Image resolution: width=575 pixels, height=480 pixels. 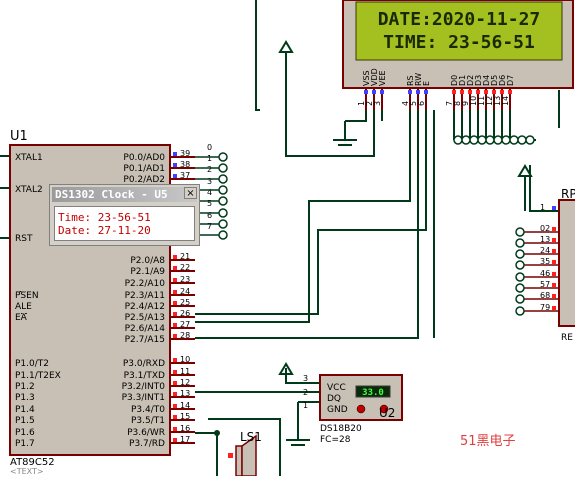 What do you see at coordinates (209, 169) in the screenshot?
I see `p0-number: 2` at bounding box center [209, 169].